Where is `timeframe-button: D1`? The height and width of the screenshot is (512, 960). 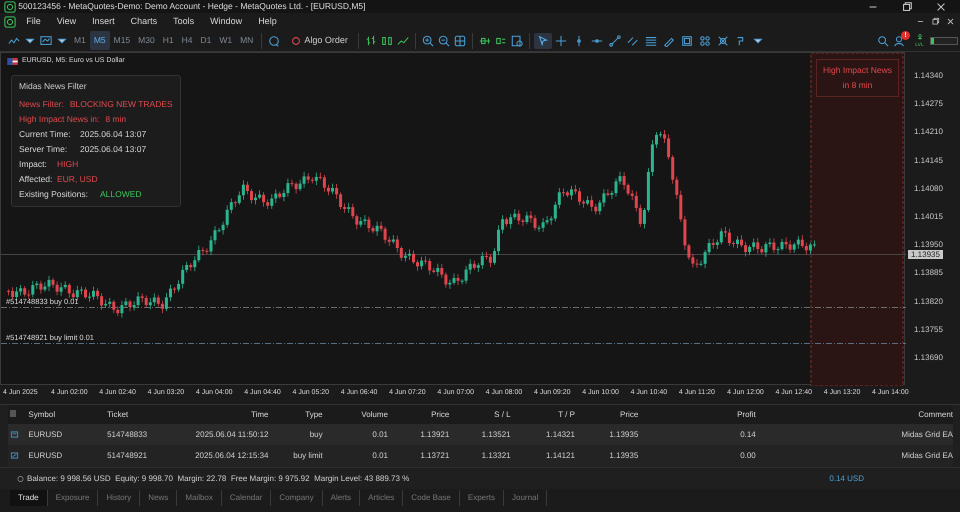
timeframe-button: D1 is located at coordinates (206, 40).